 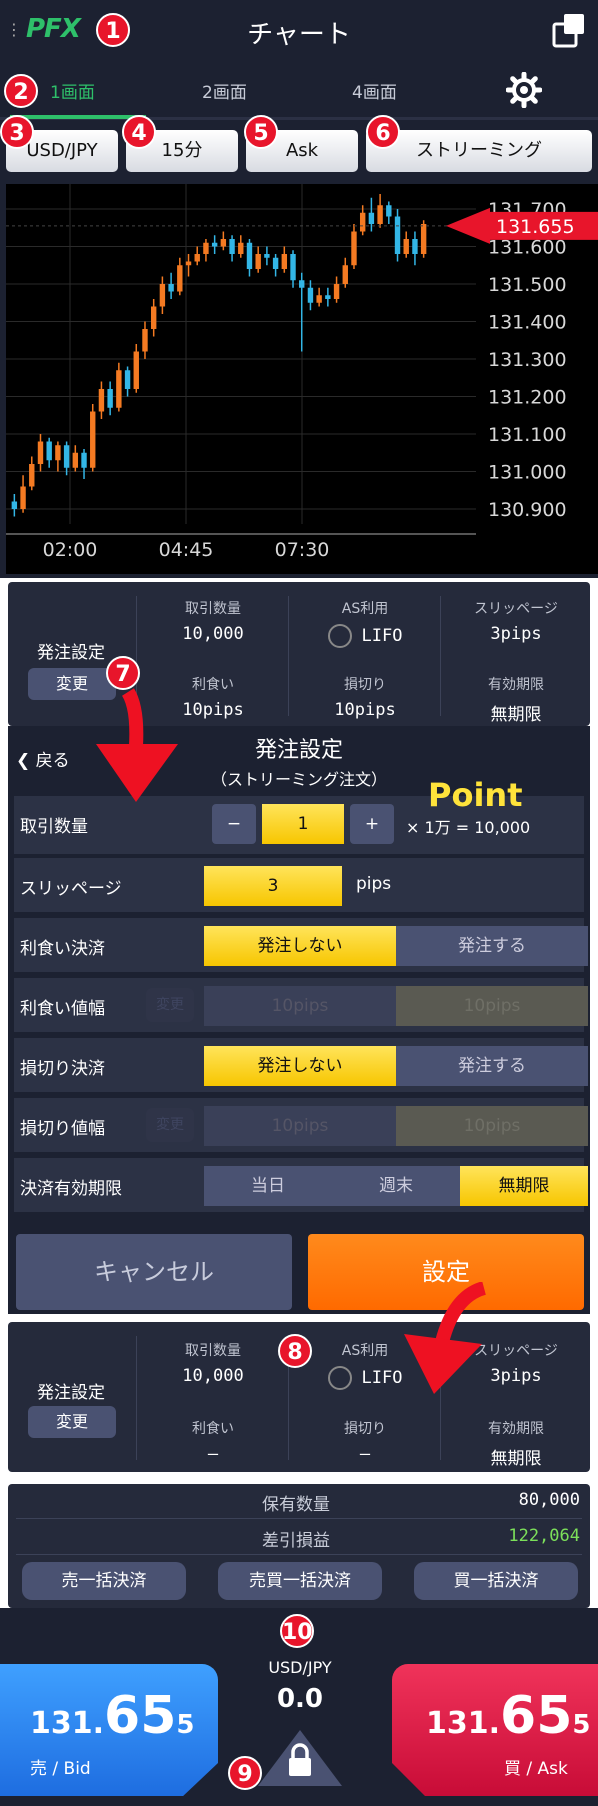 What do you see at coordinates (527, 285) in the screenshot?
I see `y-tick-label: 131.500` at bounding box center [527, 285].